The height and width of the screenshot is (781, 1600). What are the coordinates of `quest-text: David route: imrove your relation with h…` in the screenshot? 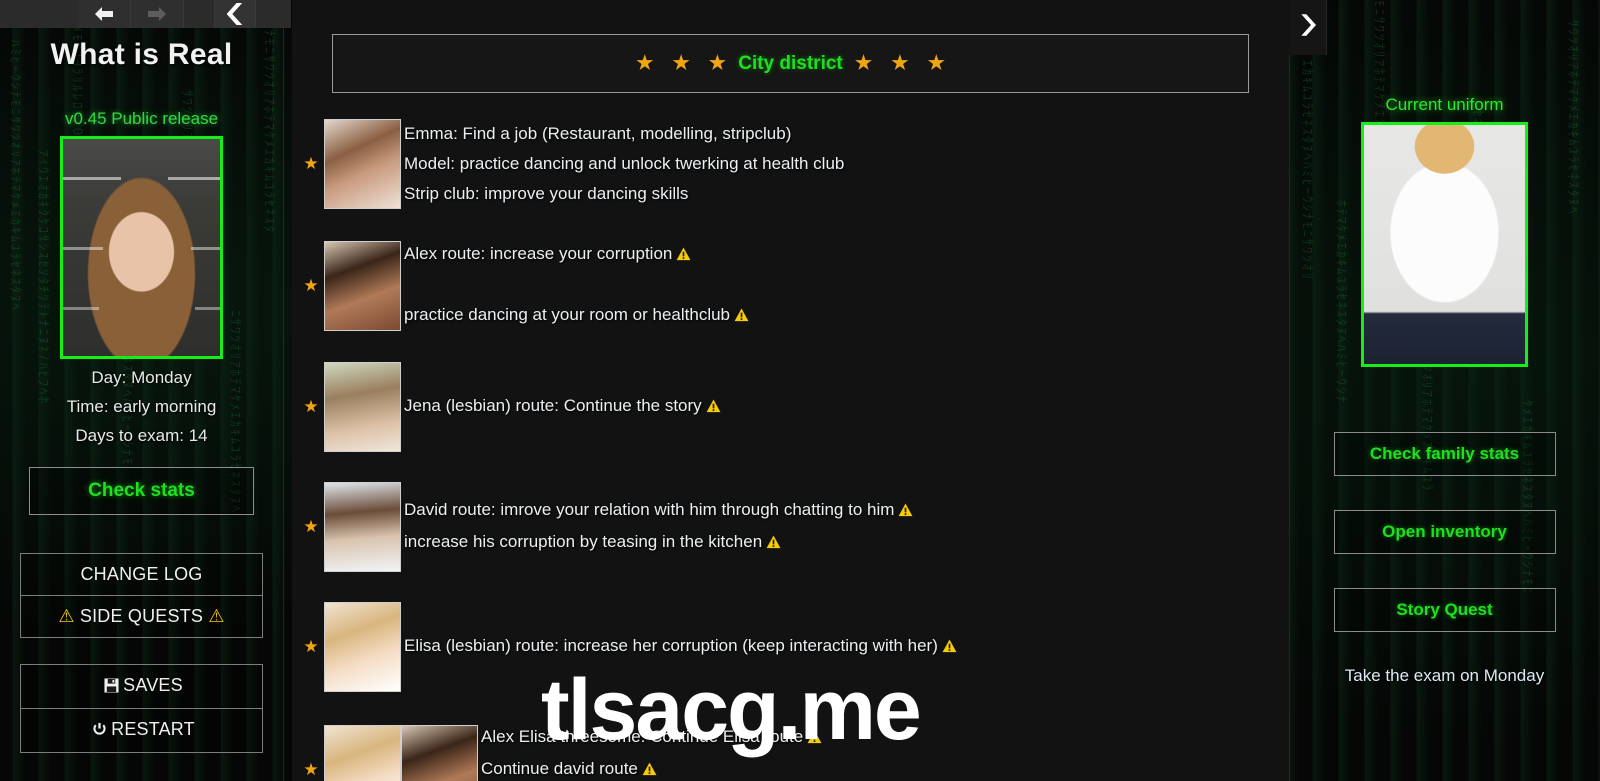 It's located at (845, 527).